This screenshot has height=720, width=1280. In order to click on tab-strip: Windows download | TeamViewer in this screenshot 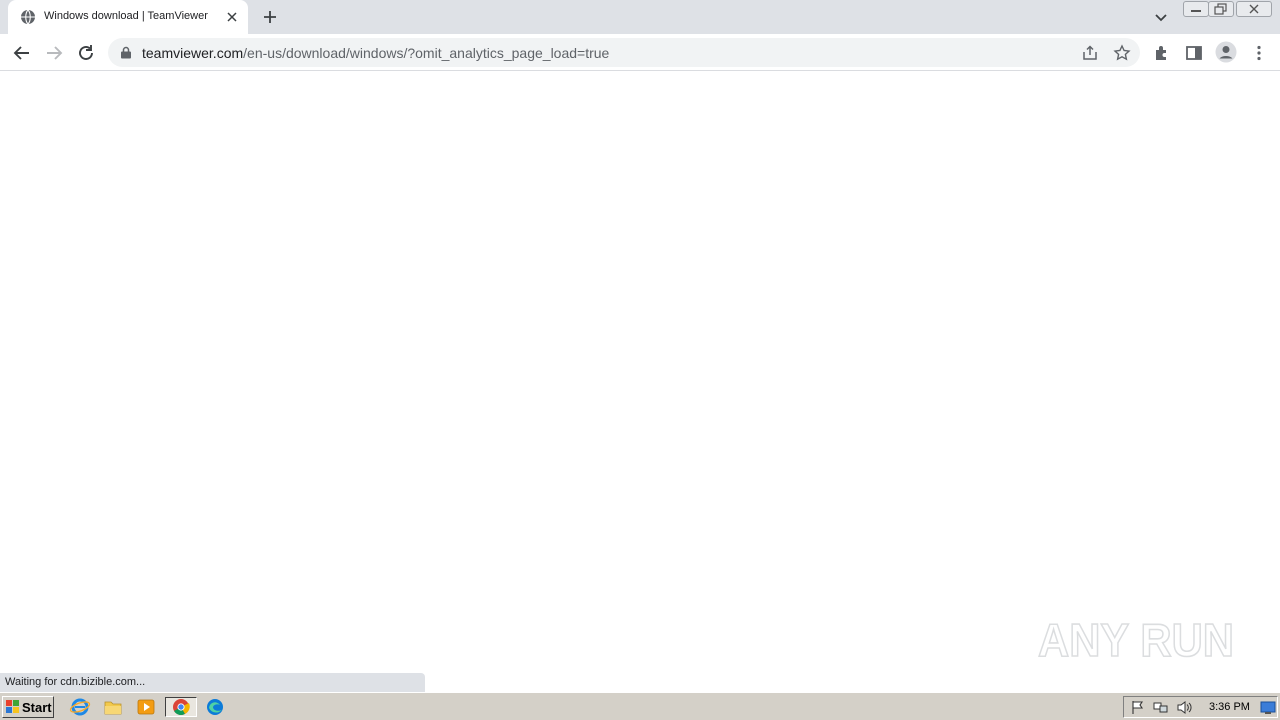, I will do `click(640, 17)`.